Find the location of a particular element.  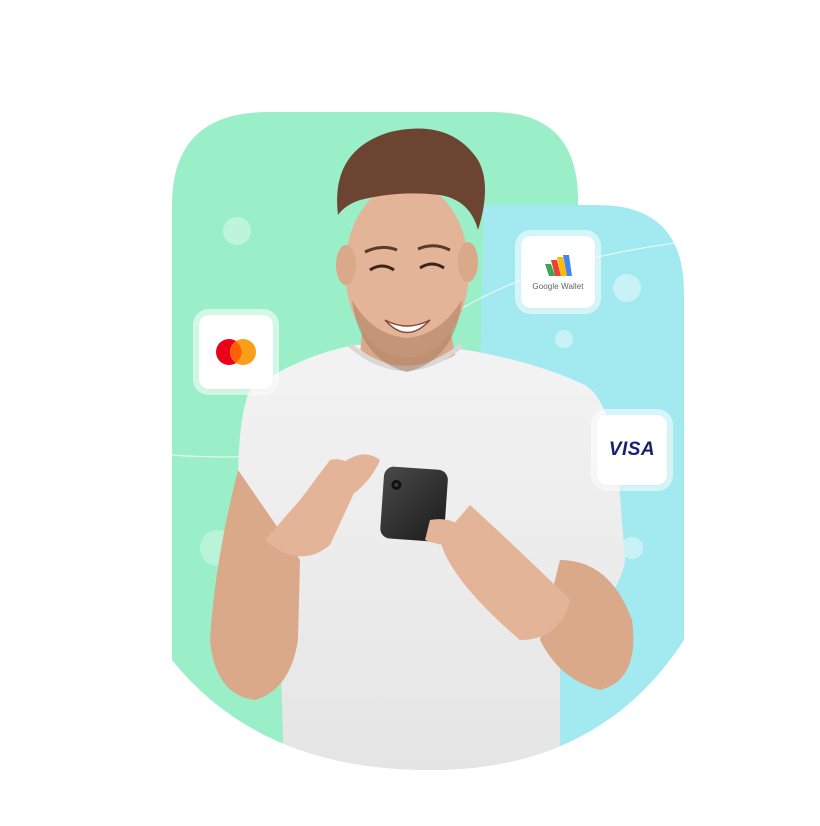

visa-badge: VISA is located at coordinates (632, 450).